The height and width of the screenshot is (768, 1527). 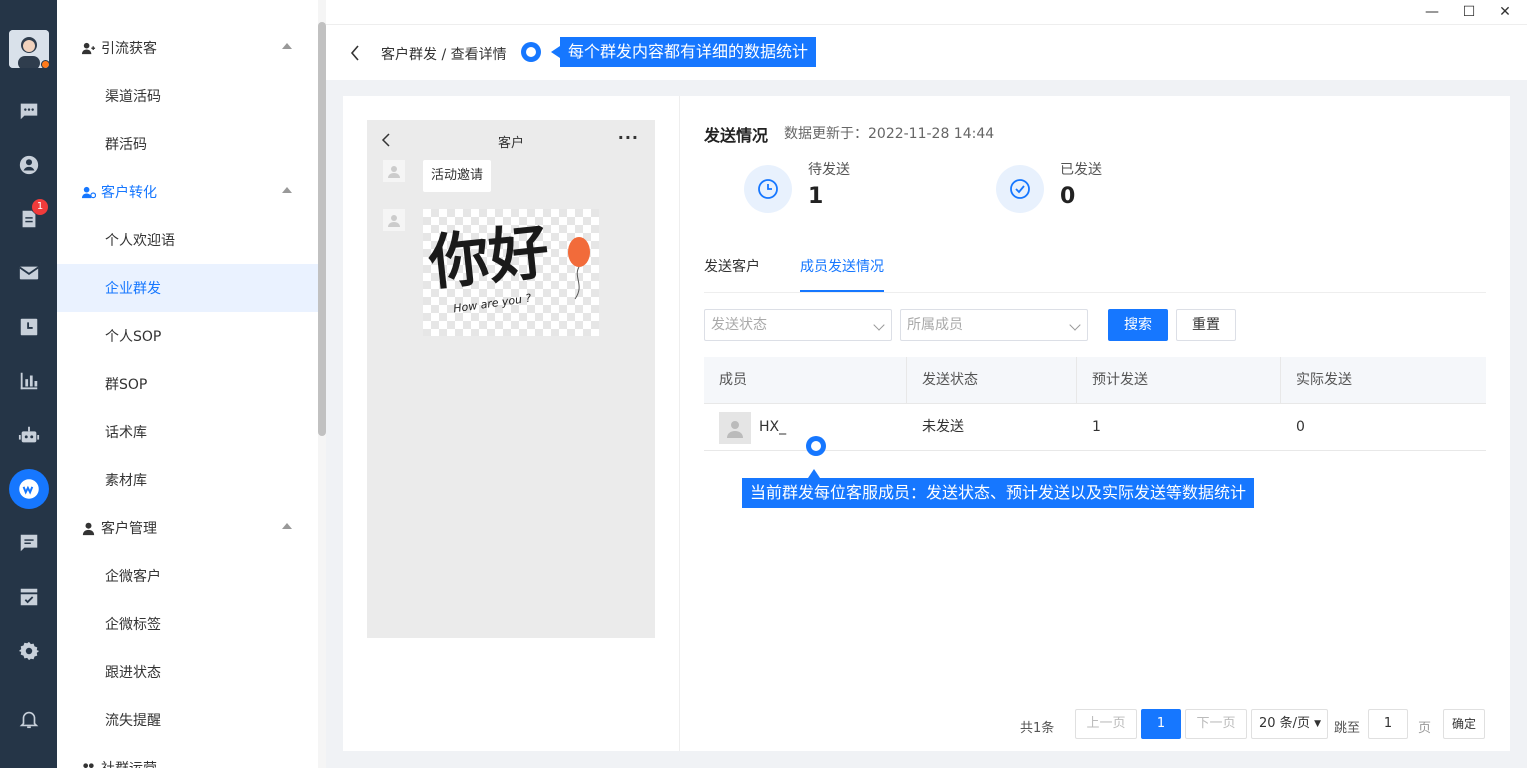 I want to click on cell-status: 未发送, so click(x=943, y=427).